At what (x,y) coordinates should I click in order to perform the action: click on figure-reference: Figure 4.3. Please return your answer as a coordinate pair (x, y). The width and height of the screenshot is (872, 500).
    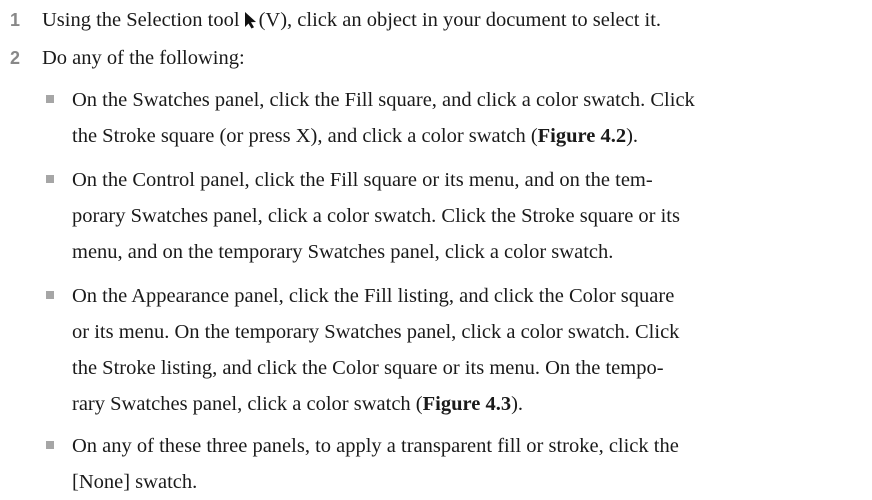
    Looking at the image, I should click on (467, 404).